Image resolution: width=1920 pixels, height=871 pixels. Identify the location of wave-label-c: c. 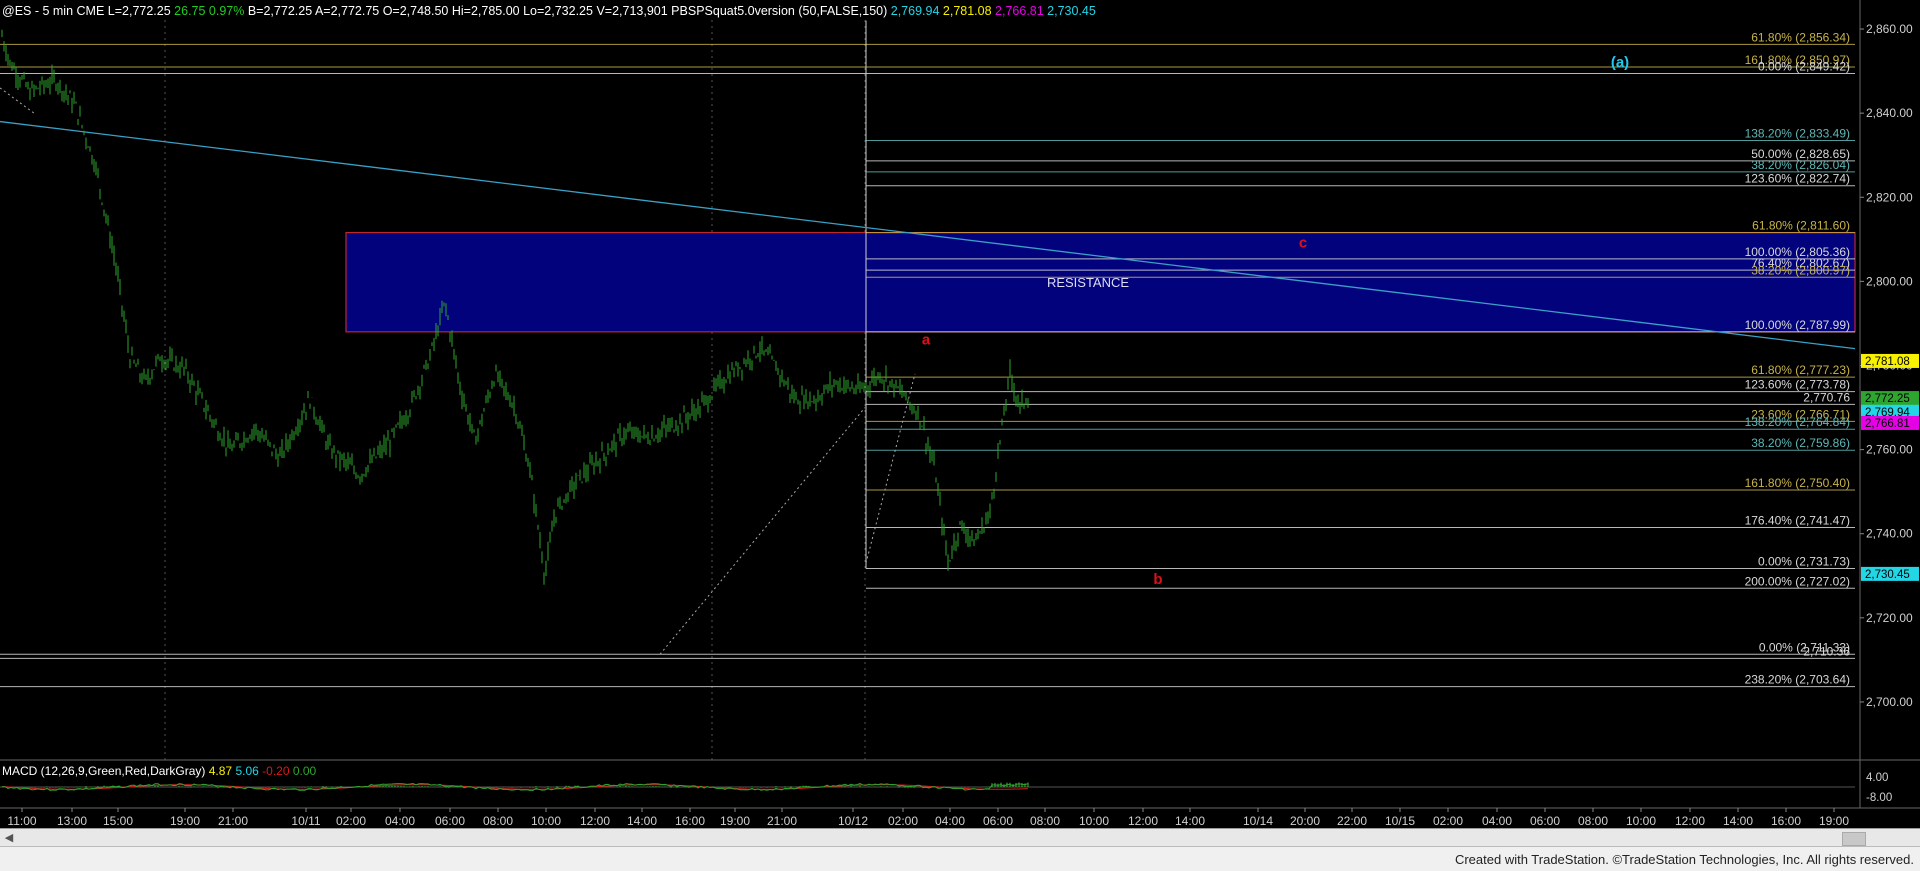
(1303, 243).